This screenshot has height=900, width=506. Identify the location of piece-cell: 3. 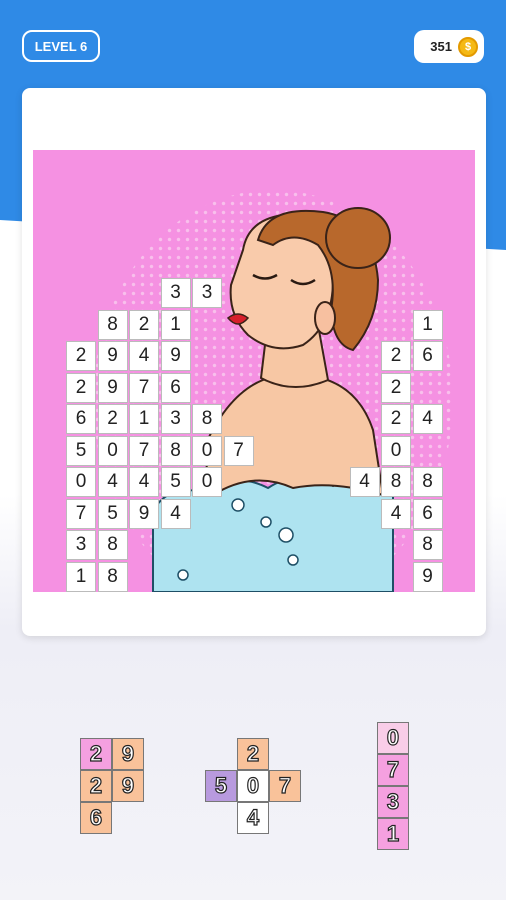
(393, 802).